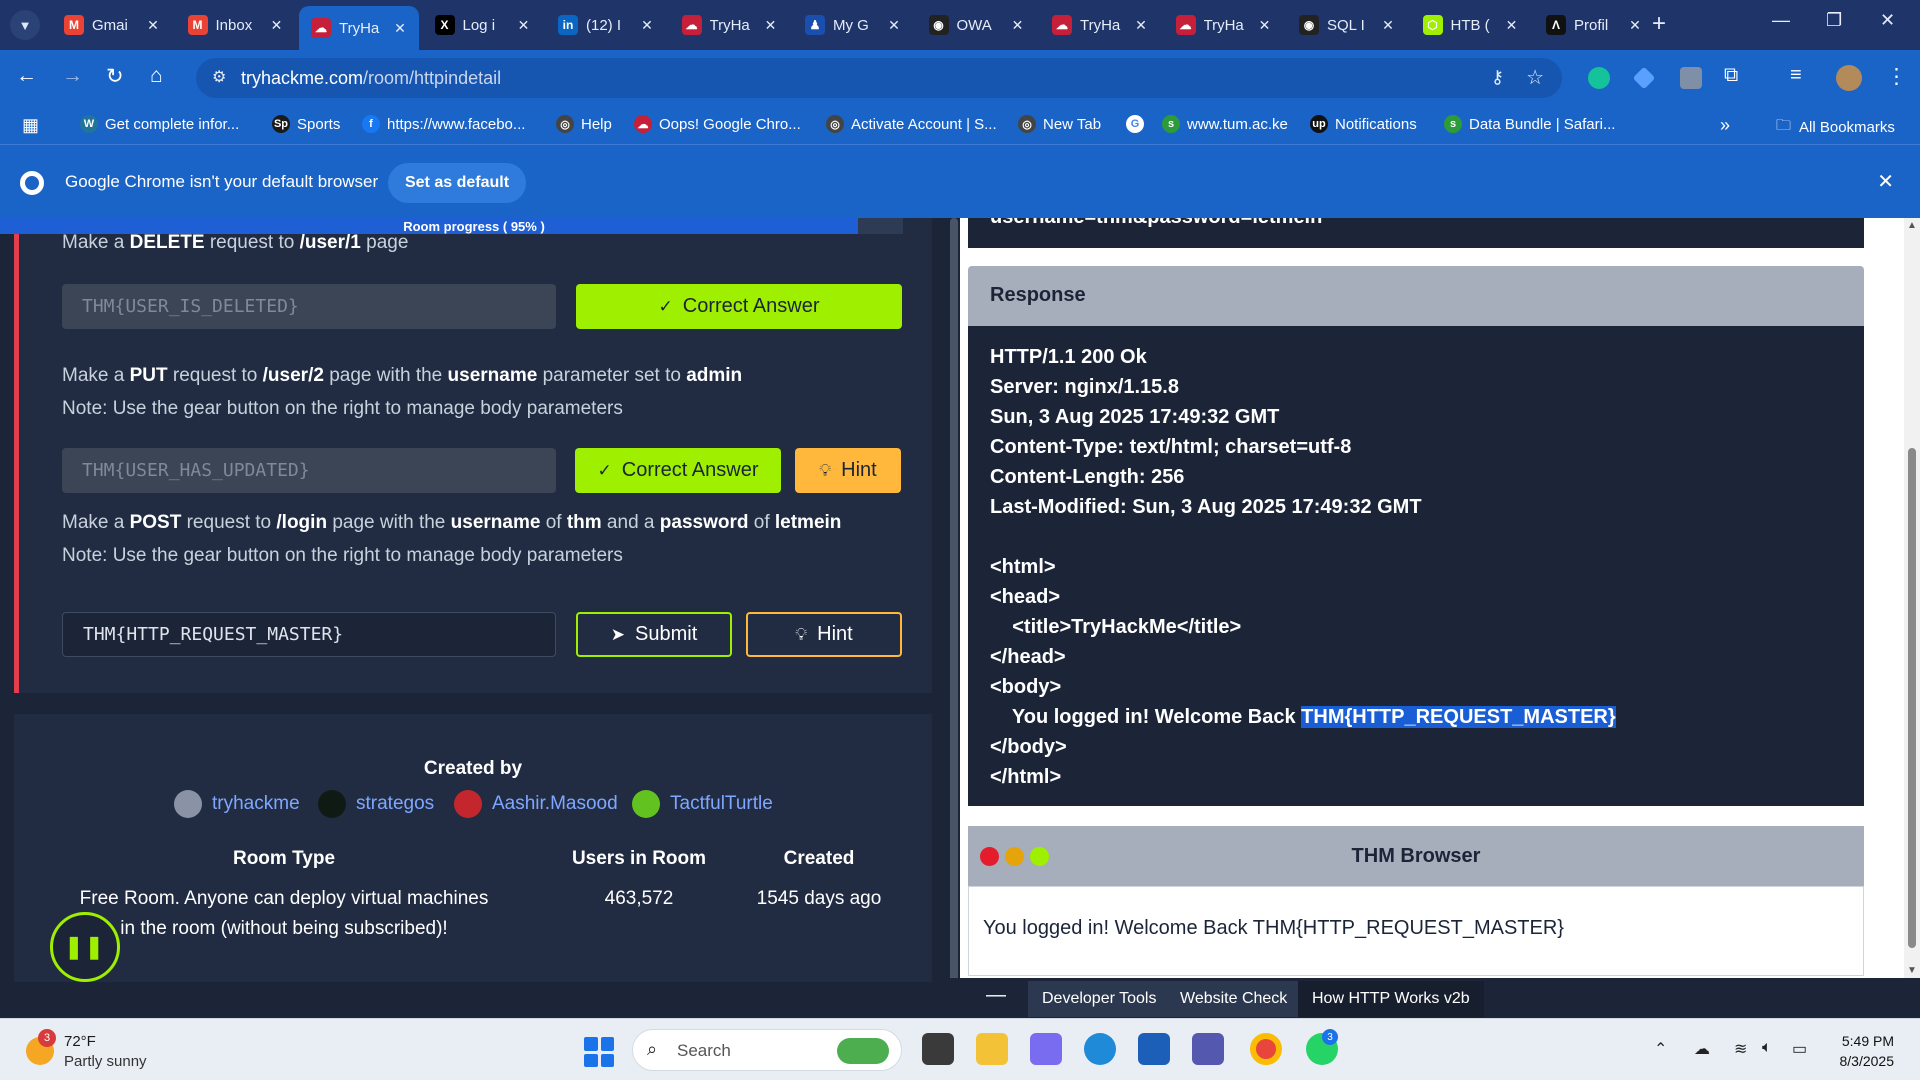 Image resolution: width=1920 pixels, height=1080 pixels. I want to click on browser-tab: M Gmai ✕, so click(112, 25).